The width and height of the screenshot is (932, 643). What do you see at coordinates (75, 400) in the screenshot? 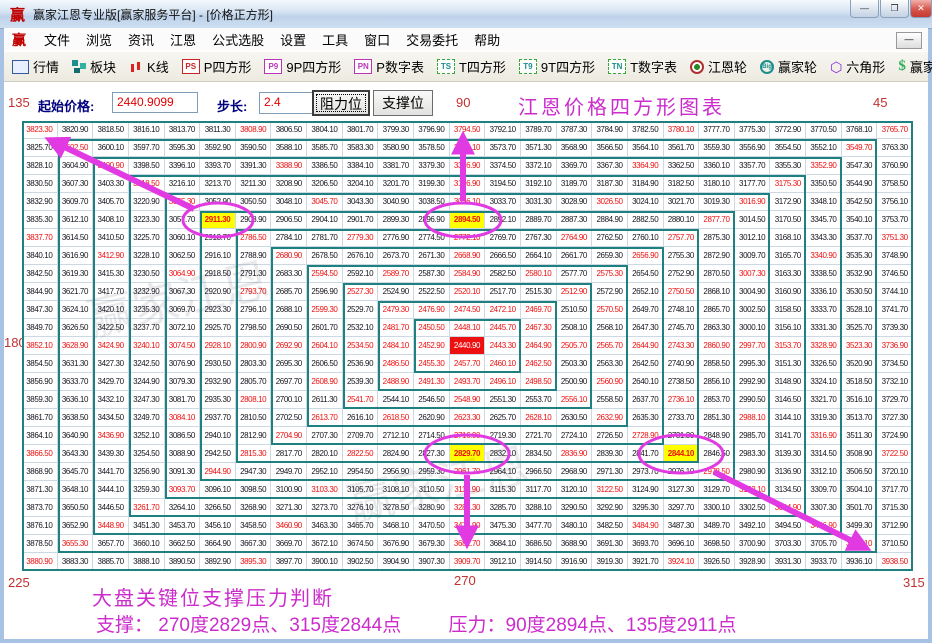
I see `grid-cell: 3636.10` at bounding box center [75, 400].